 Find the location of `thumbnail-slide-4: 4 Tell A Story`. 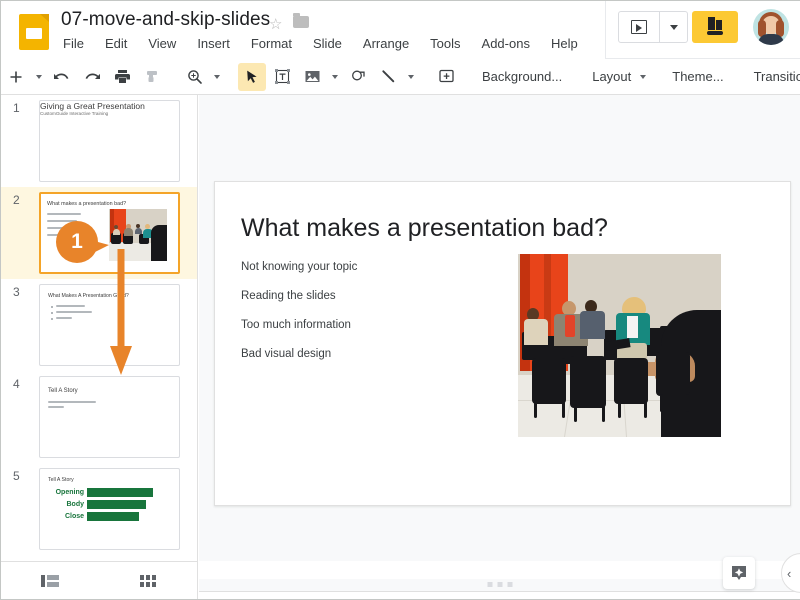

thumbnail-slide-4: 4 Tell A Story is located at coordinates (99, 417).